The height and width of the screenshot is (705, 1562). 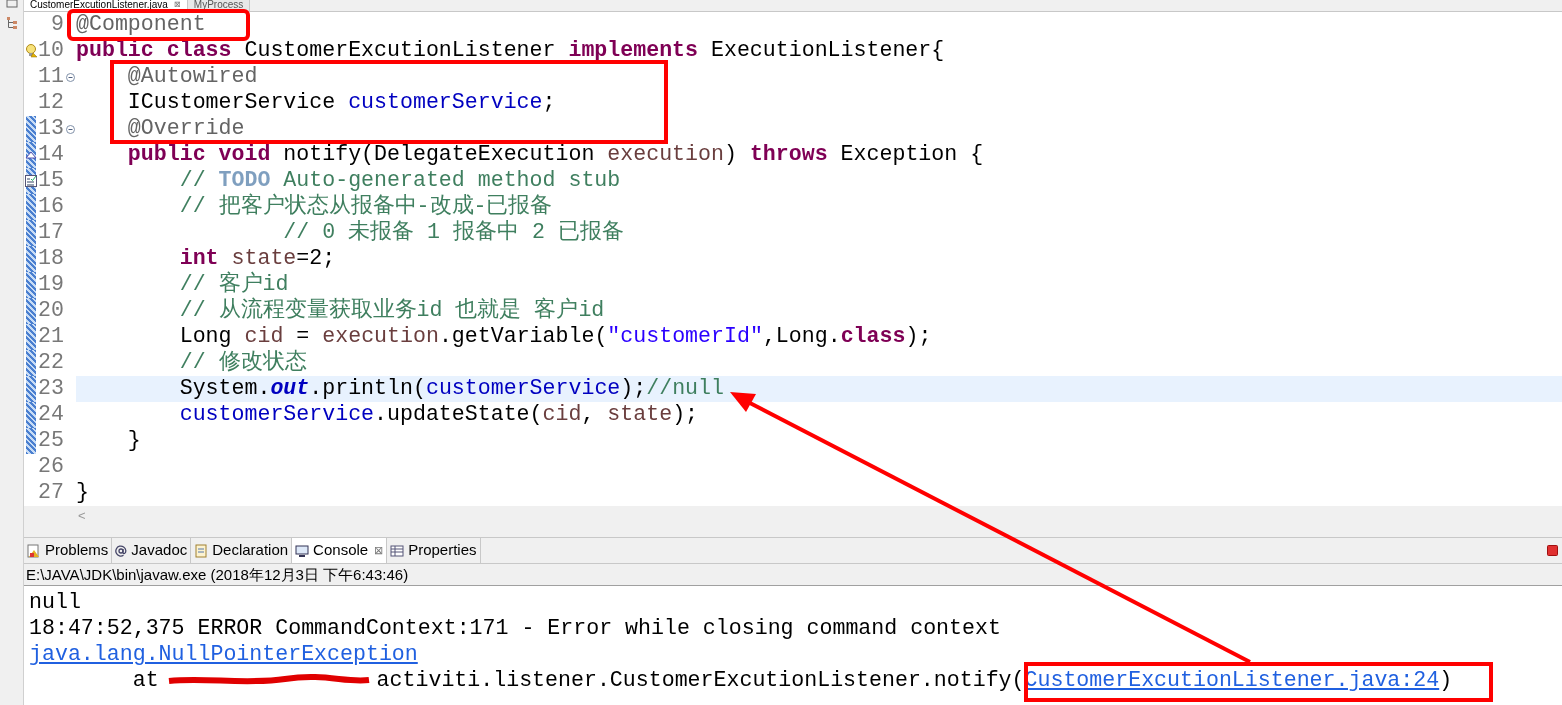 I want to click on line-number: 23, so click(x=51, y=389).